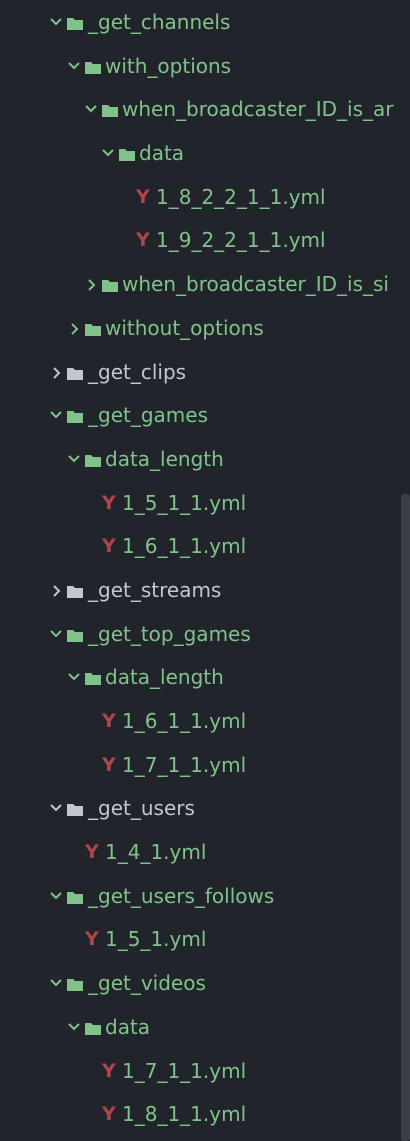 This screenshot has height=1141, width=410. Describe the element at coordinates (258, 109) in the screenshot. I see `tree-item-label: when_broadcaster_ID_is_ar` at that location.